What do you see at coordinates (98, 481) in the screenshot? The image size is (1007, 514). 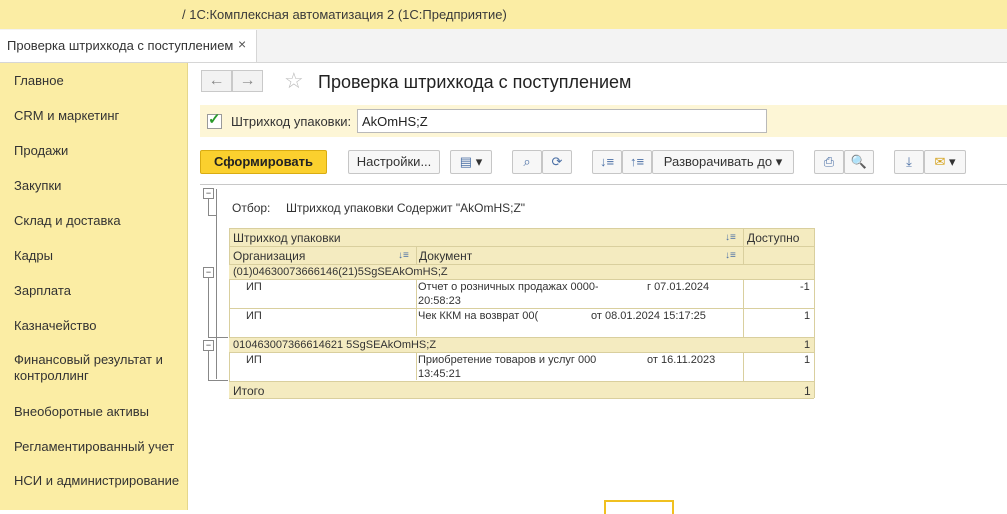 I see `sidebar-item-admin: НСИ и администрирование` at bounding box center [98, 481].